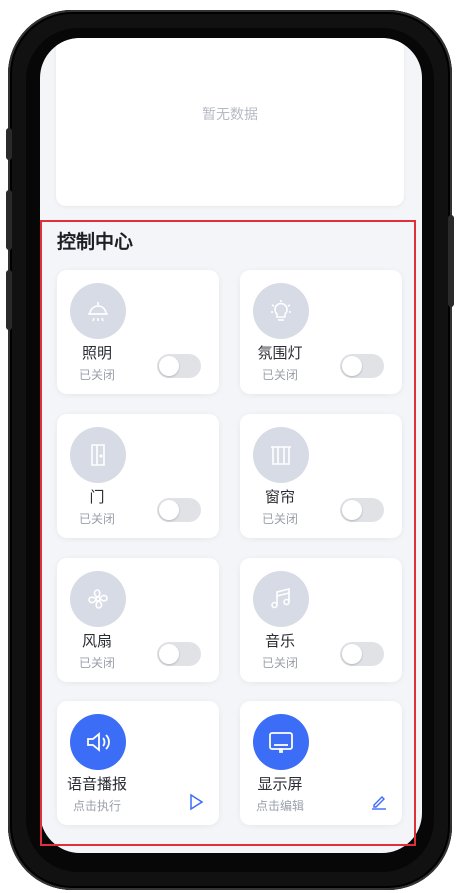 The height and width of the screenshot is (893, 460). Describe the element at coordinates (9, 144) in the screenshot. I see `silent-switch` at that location.